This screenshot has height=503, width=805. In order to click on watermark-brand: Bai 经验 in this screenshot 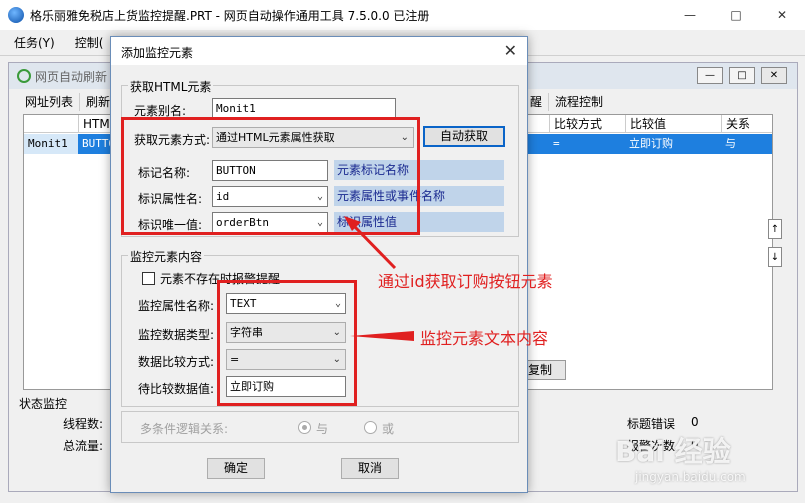, I will do `click(673, 451)`.